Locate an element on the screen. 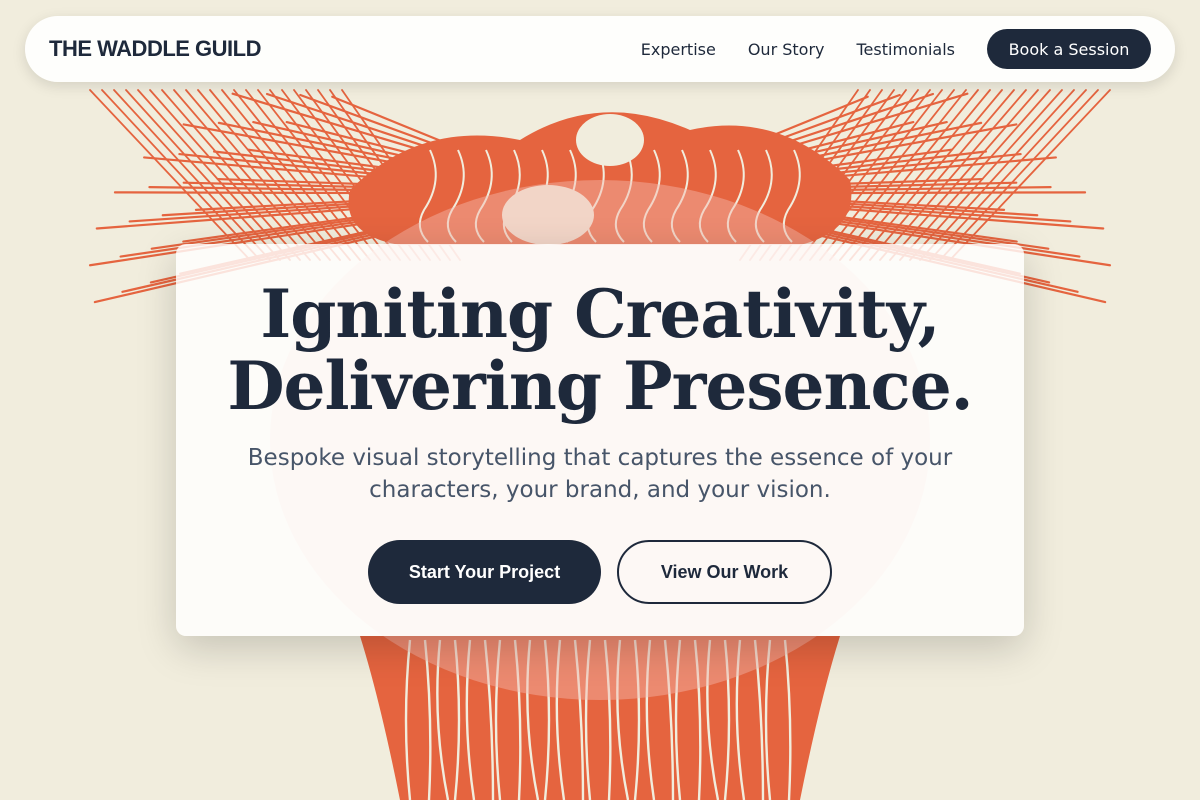 This screenshot has width=1200, height=800. hero-title-line-1: Igniting Creativity, is located at coordinates (600, 314).